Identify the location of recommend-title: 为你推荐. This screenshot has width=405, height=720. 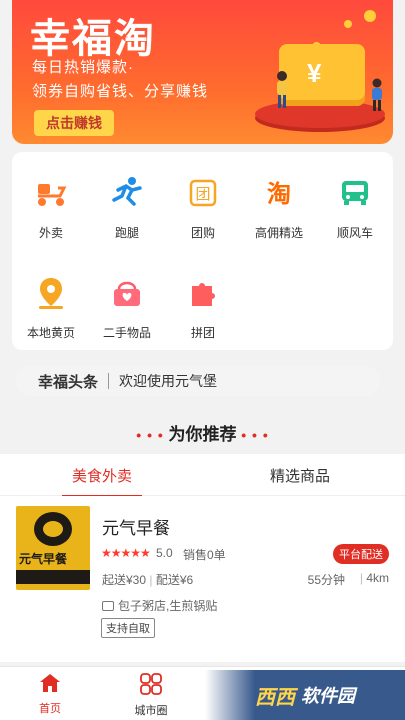
(202, 434).